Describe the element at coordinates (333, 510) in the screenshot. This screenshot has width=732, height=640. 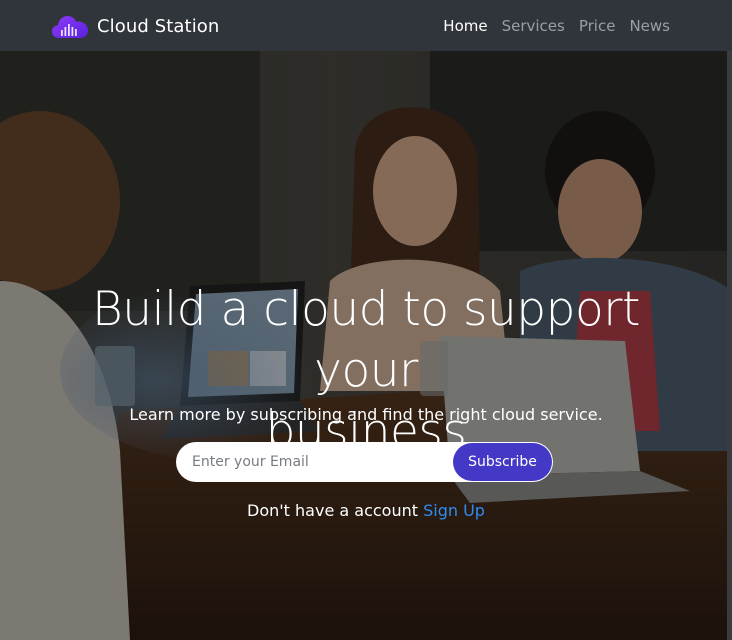
I see `signup-prompt: Don't have a account` at that location.